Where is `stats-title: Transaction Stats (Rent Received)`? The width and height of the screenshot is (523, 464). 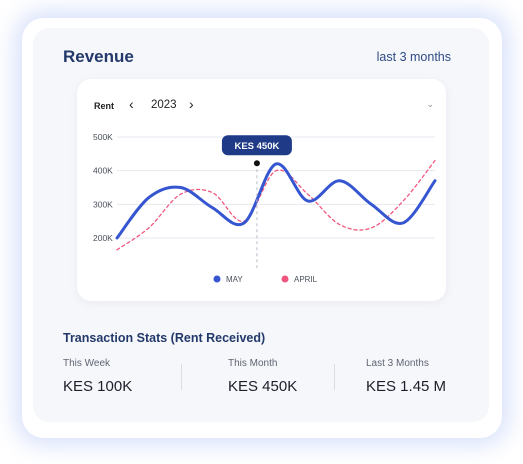 stats-title: Transaction Stats (Rent Received) is located at coordinates (164, 338).